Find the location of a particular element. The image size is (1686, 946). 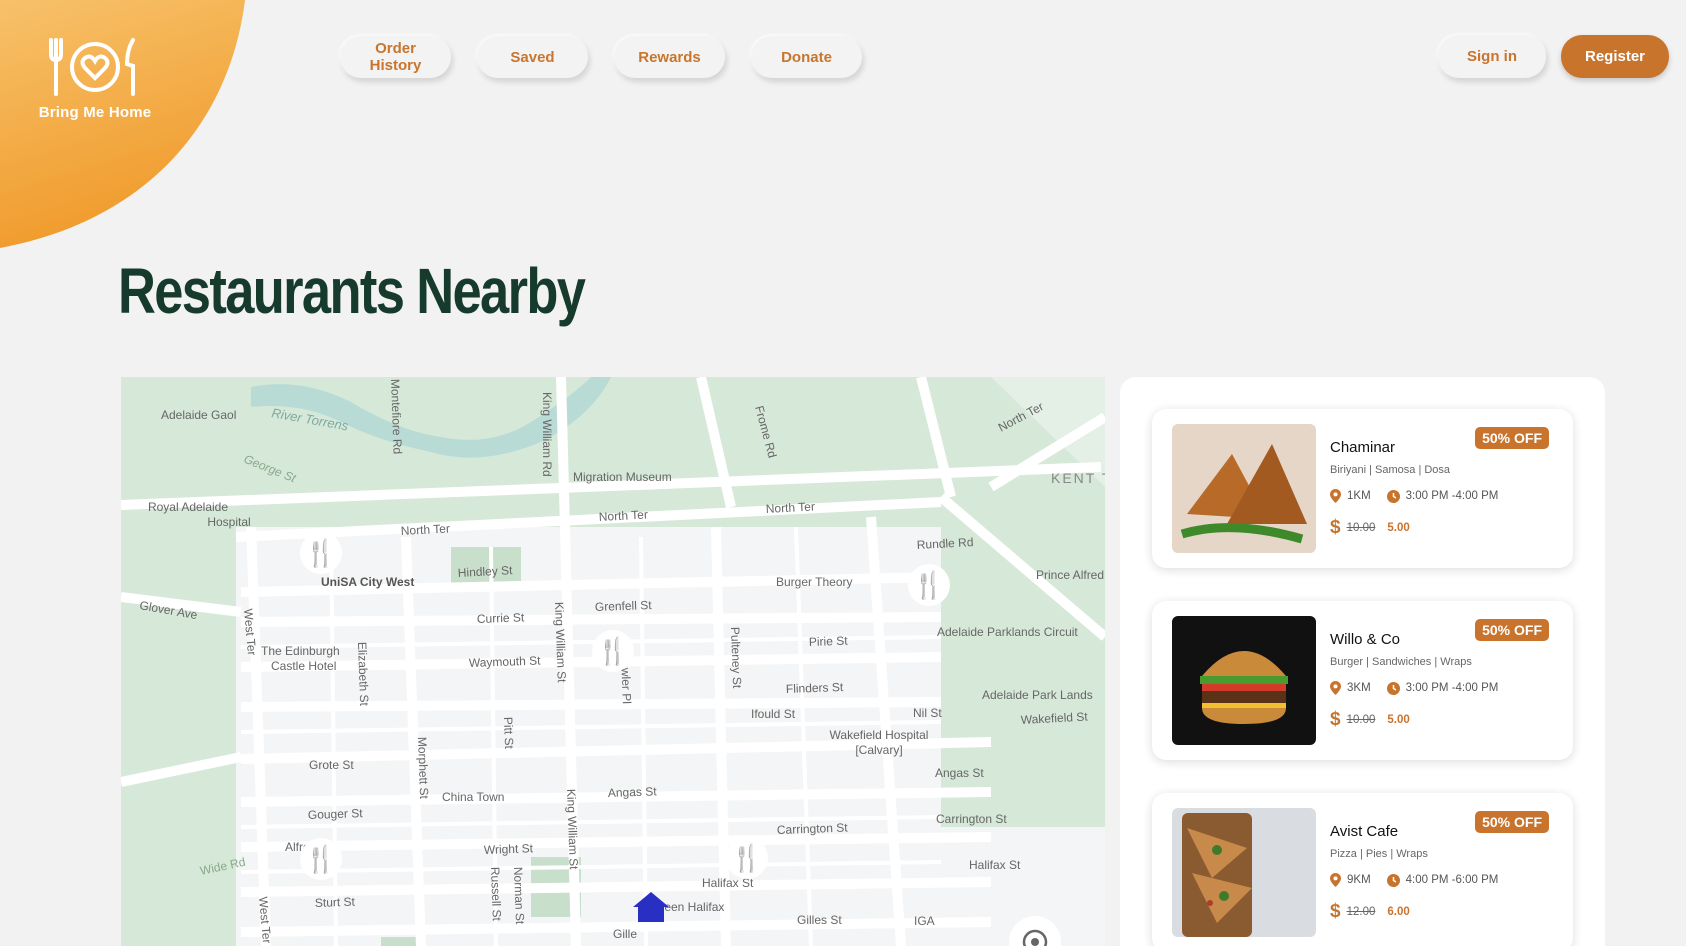

svg-text: Wright St is located at coordinates (509, 849).